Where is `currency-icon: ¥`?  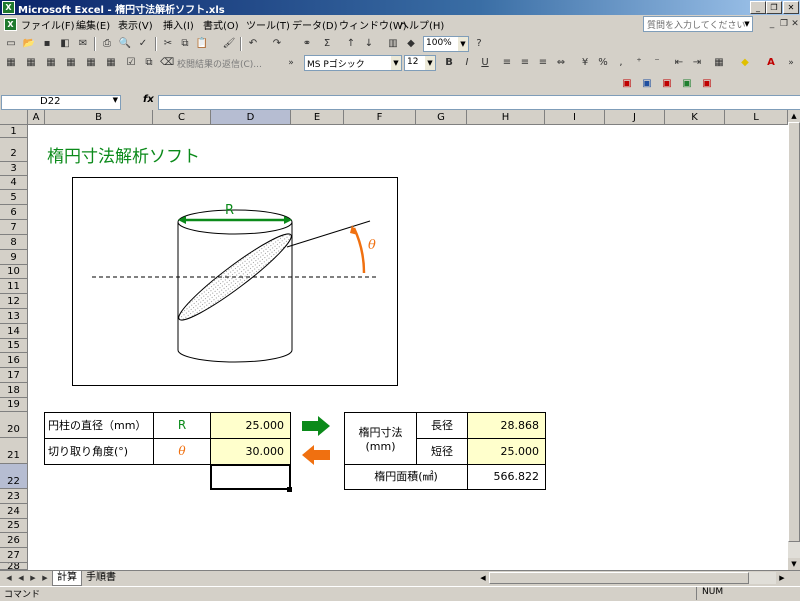
currency-icon: ¥ is located at coordinates (585, 63).